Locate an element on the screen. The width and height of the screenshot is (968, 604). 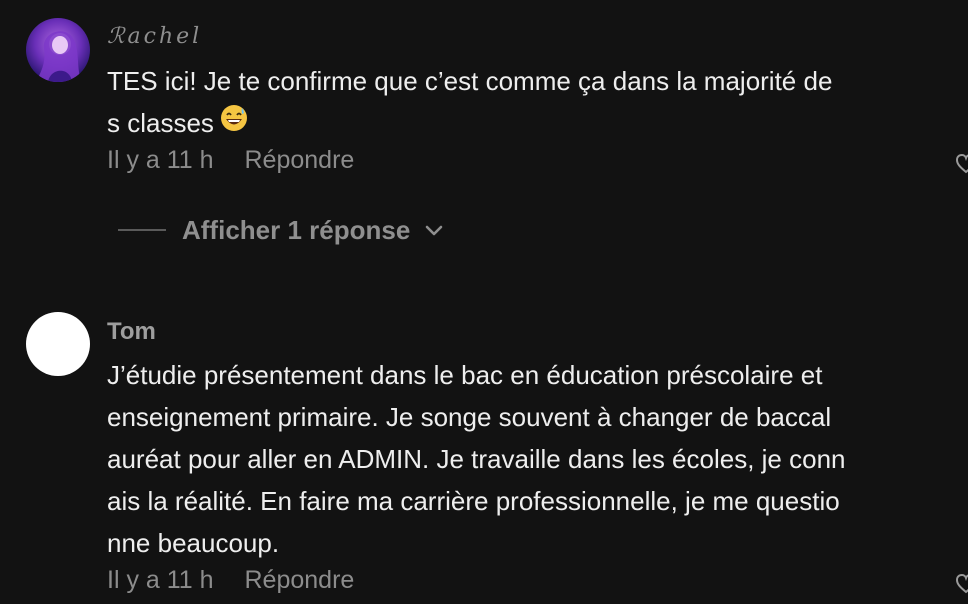
comment-username: ℛachel is located at coordinates (154, 36).